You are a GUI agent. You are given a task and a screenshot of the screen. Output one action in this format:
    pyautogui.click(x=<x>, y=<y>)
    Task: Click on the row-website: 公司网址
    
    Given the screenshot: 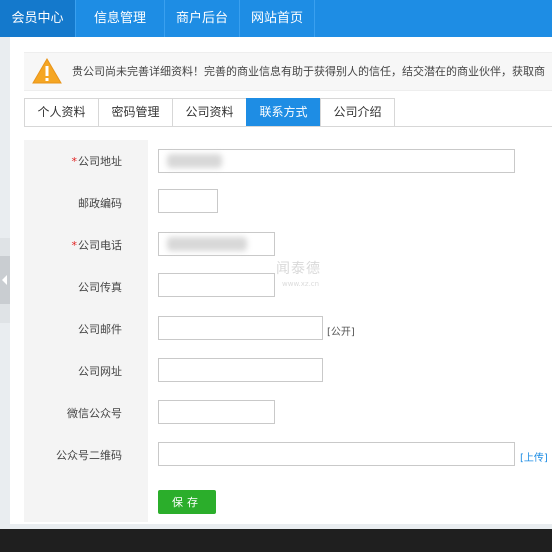 What is the action you would take?
    pyautogui.click(x=288, y=371)
    